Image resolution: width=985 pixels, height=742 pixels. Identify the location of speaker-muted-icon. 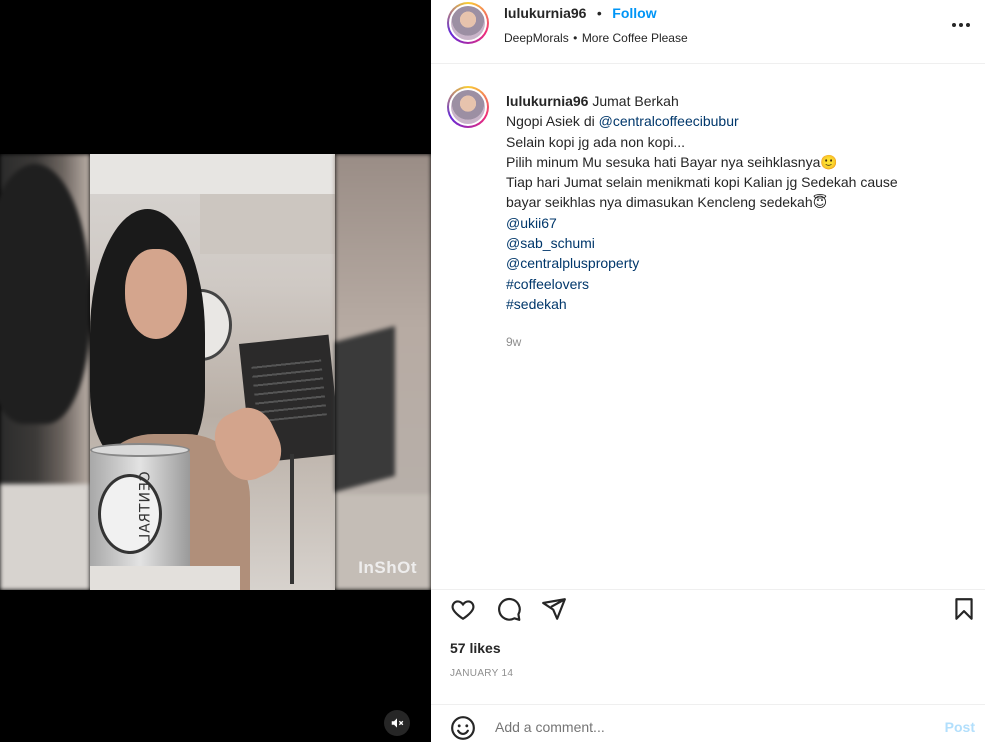
(397, 723).